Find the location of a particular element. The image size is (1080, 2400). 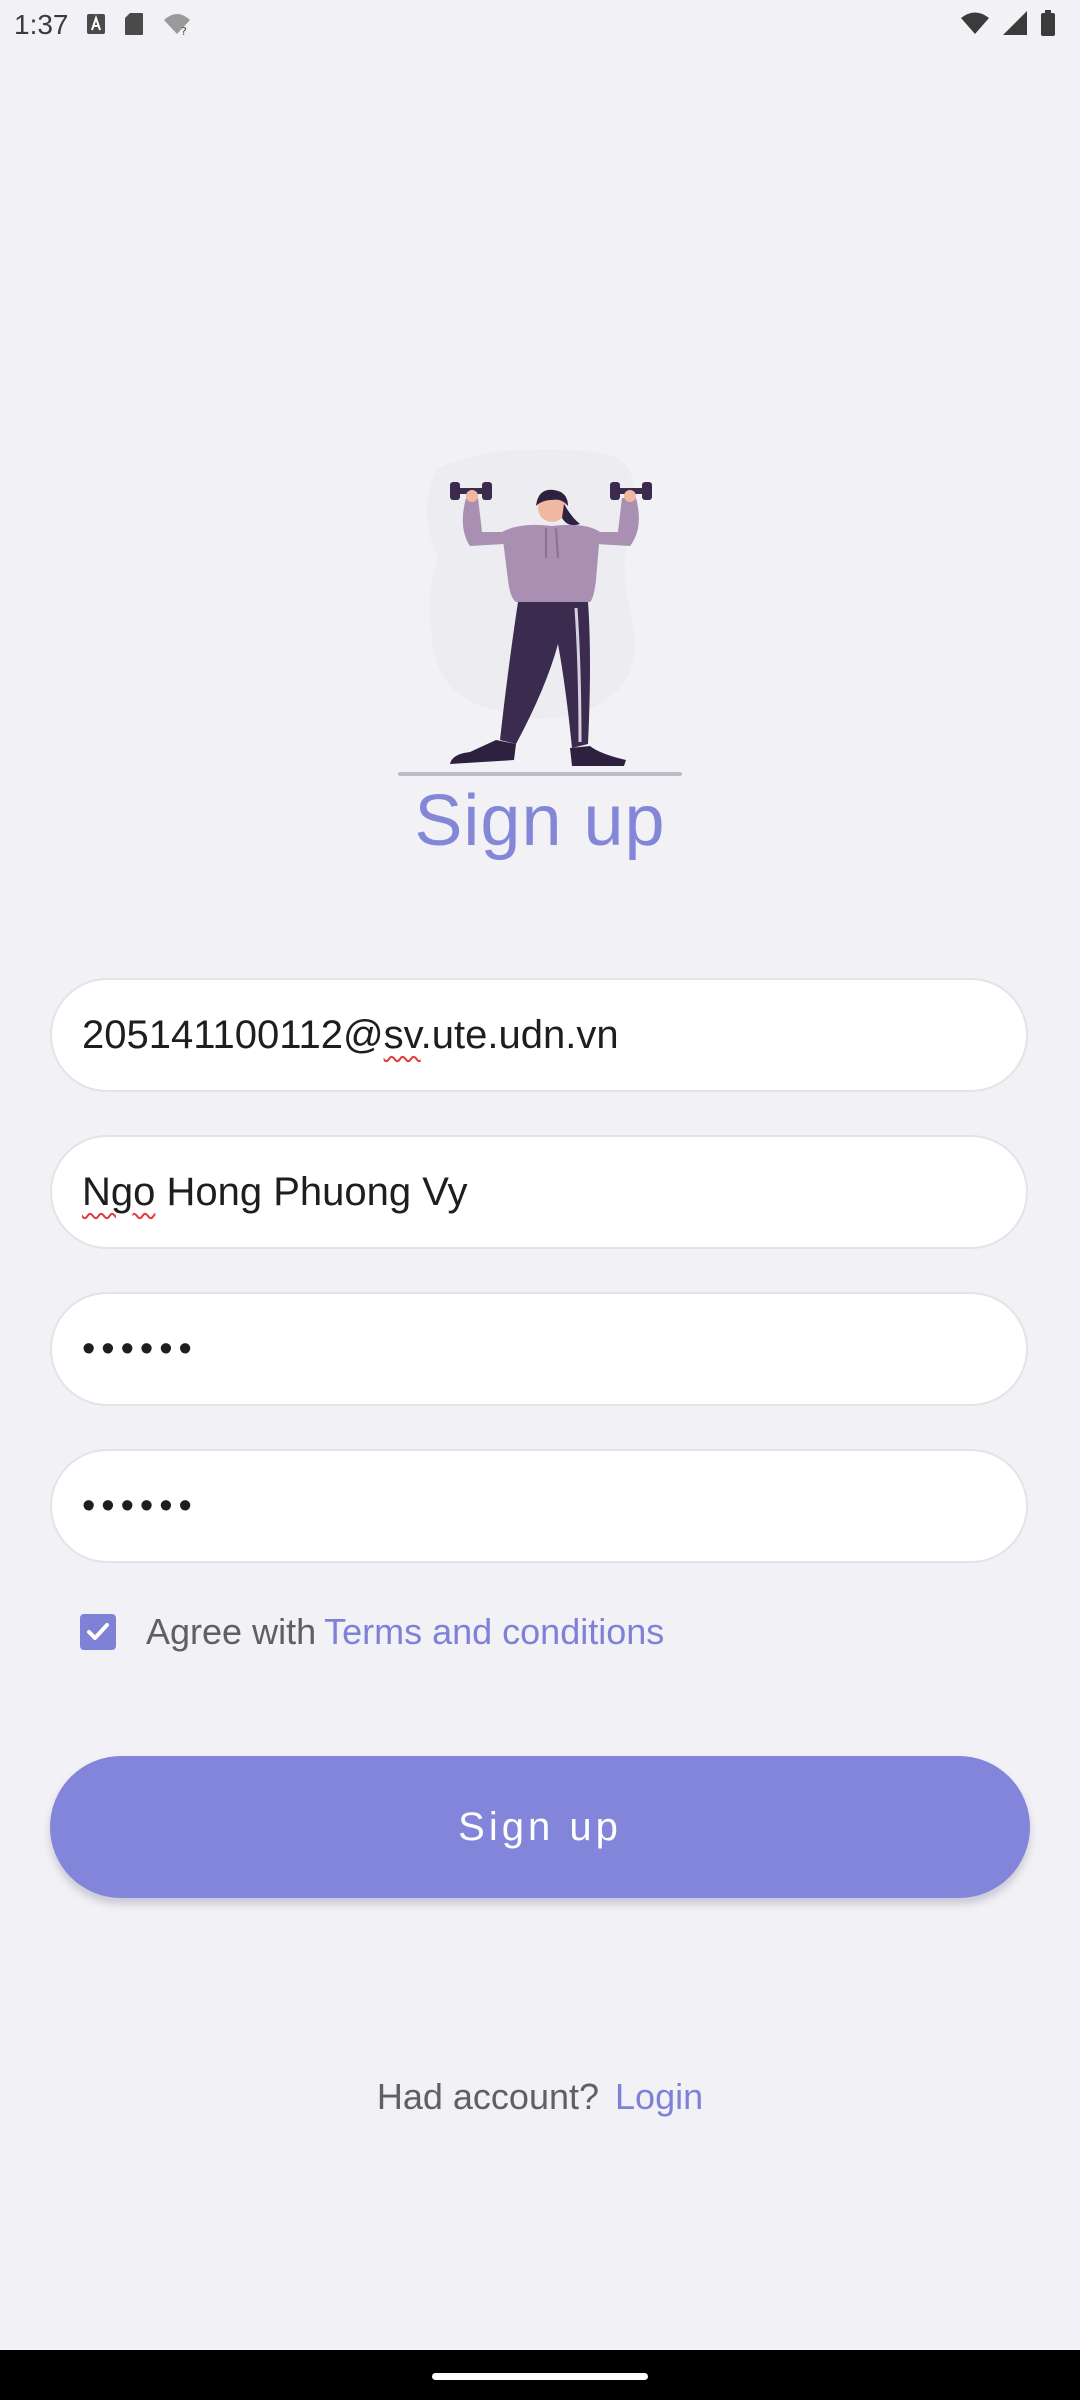

confirm-password-field-value: •••••• is located at coordinates (140, 1505).